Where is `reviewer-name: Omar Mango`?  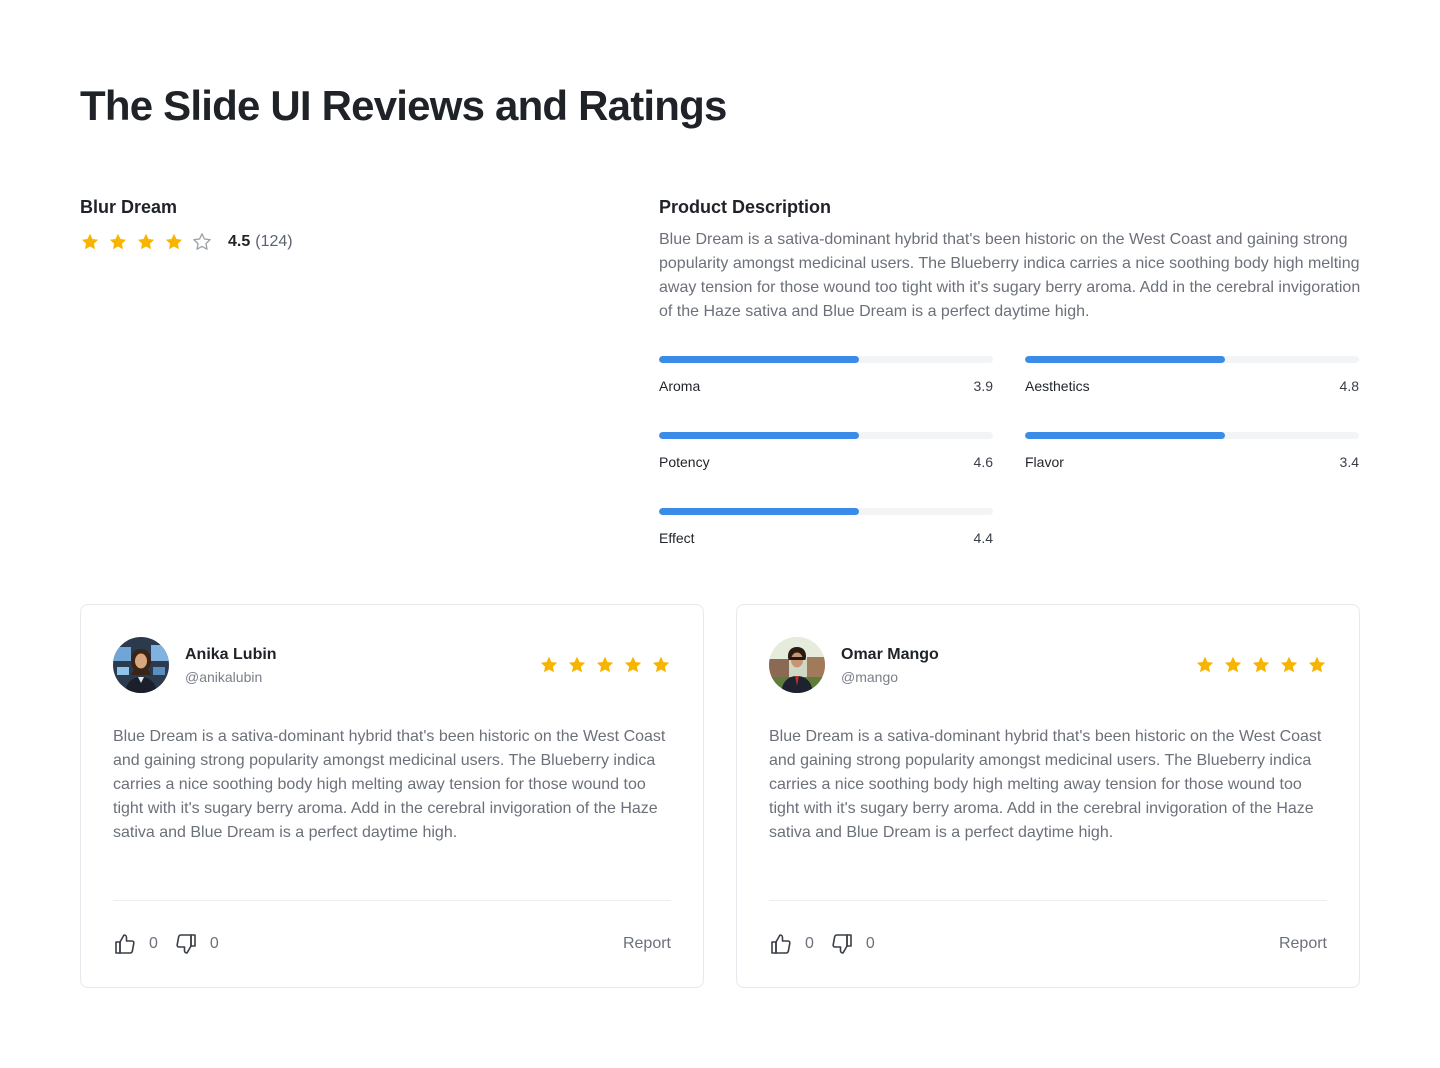
reviewer-name: Omar Mango is located at coordinates (890, 655).